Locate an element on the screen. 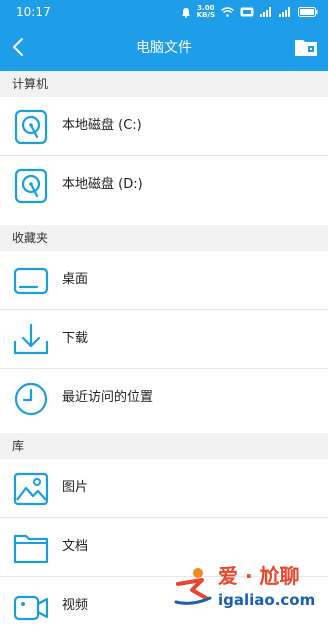 This screenshot has width=328, height=636. video-camera-icon is located at coordinates (31, 608).